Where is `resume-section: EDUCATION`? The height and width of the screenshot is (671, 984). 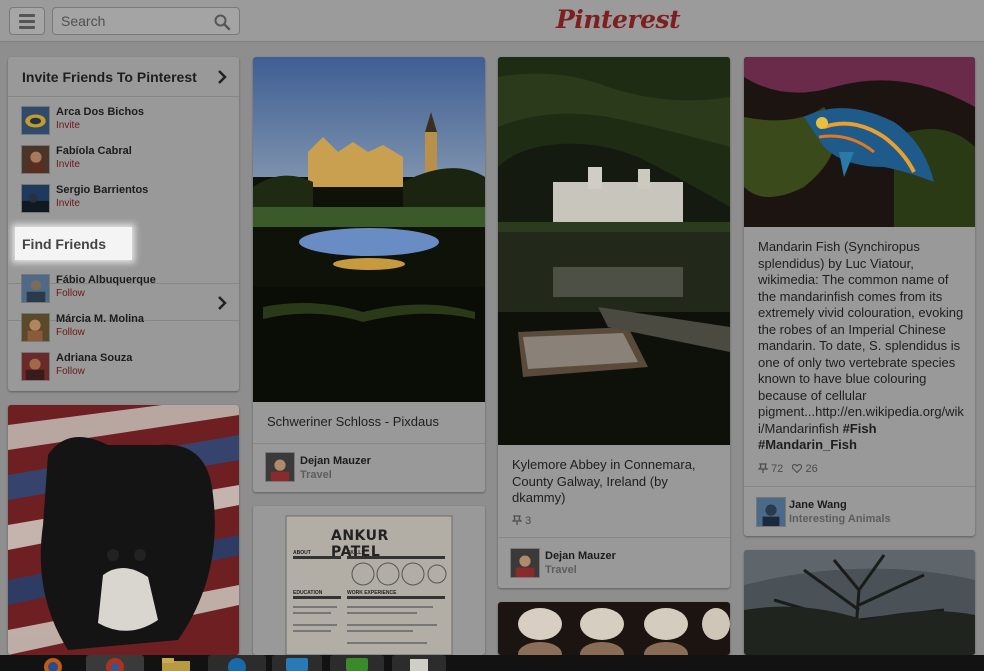 resume-section: EDUCATION is located at coordinates (308, 593).